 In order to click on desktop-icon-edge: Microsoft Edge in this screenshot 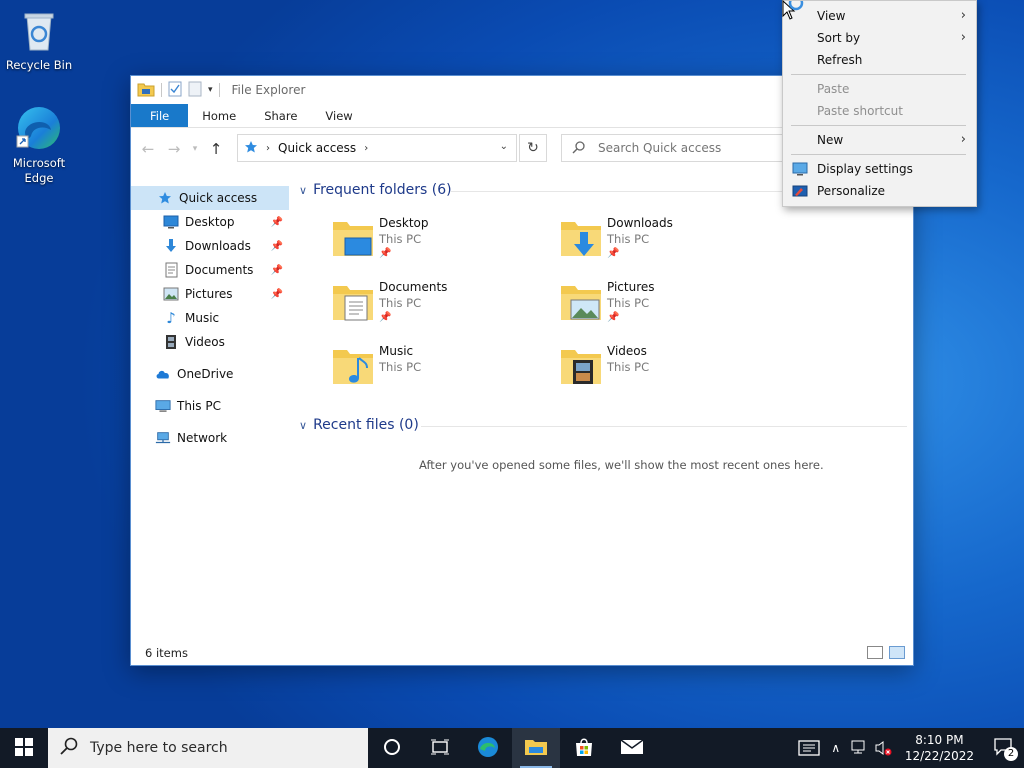, I will do `click(39, 145)`.